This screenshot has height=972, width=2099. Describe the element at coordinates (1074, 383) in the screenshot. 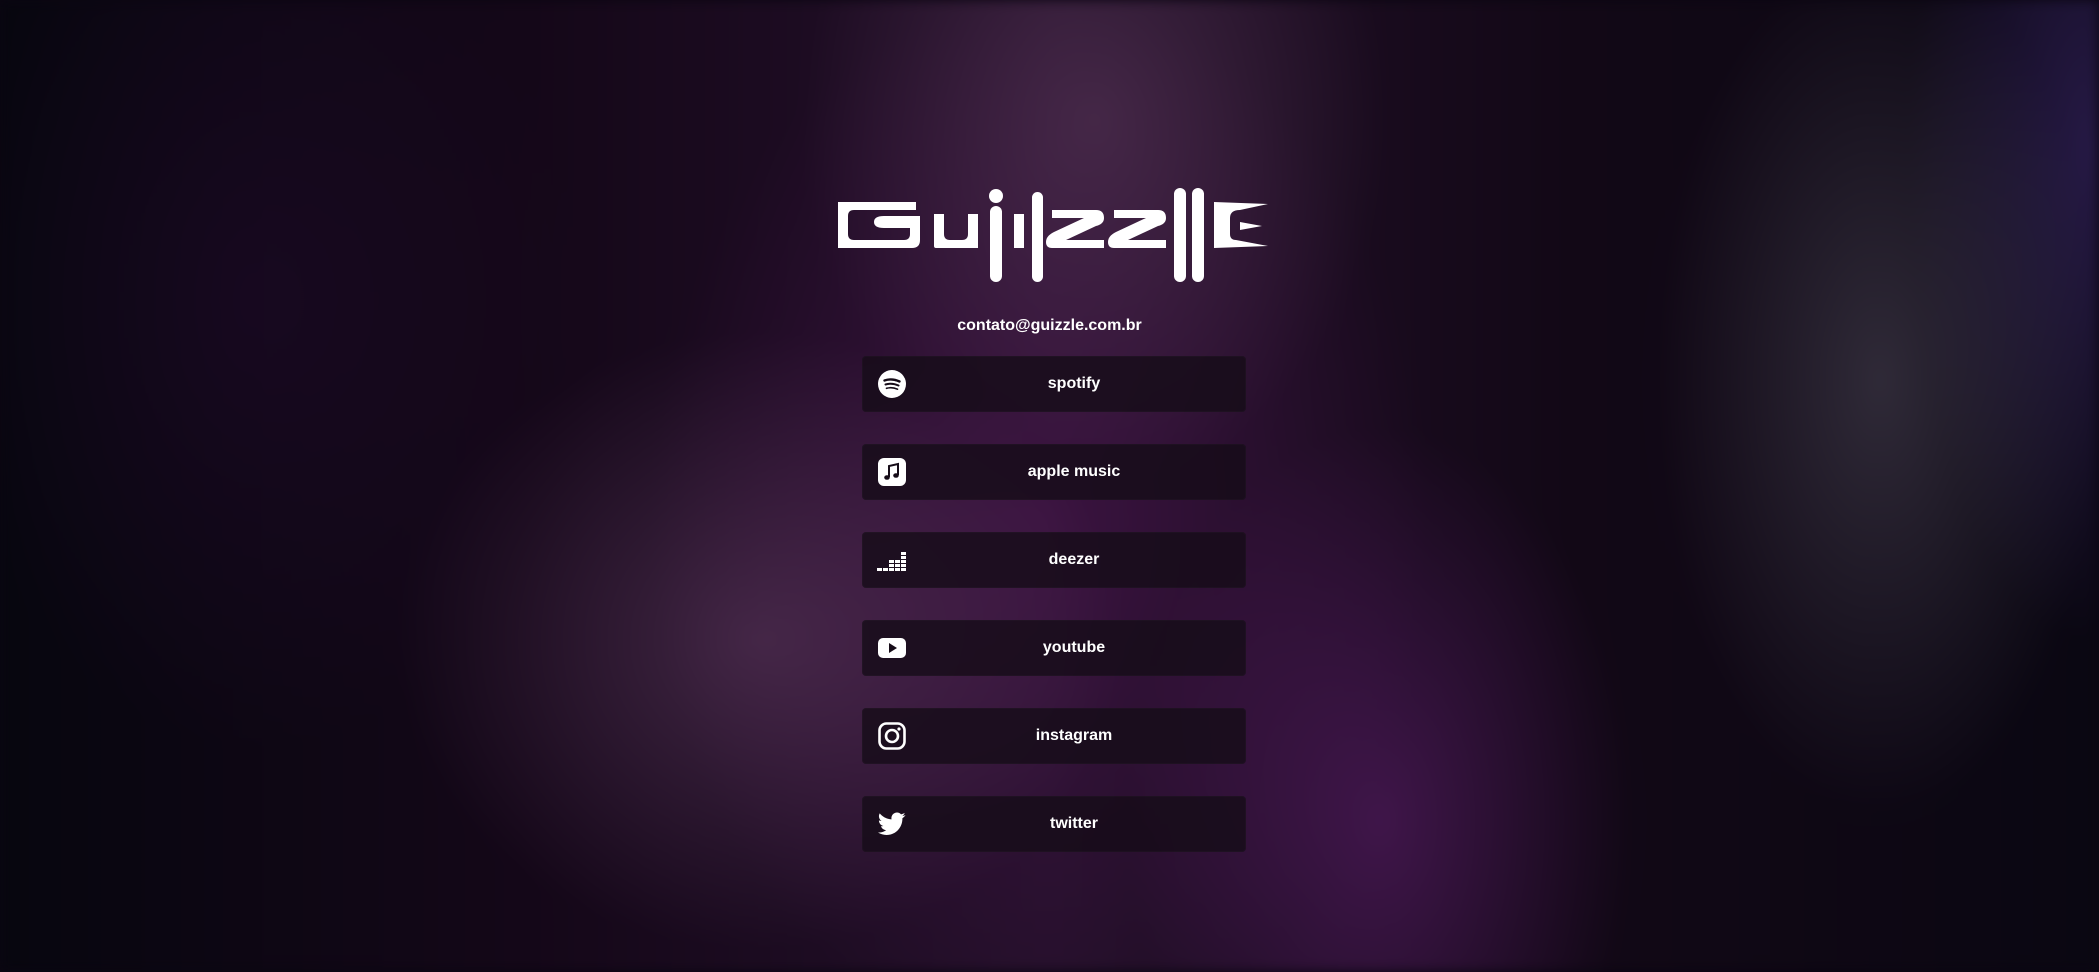

I see `spotify-link-label: spotify` at that location.